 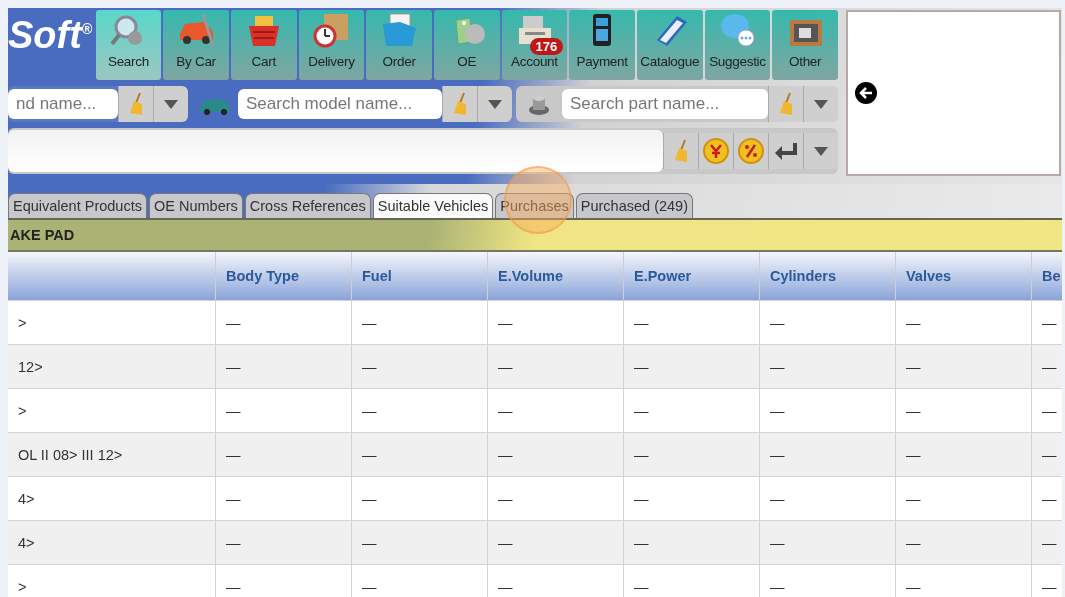 What do you see at coordinates (963, 276) in the screenshot?
I see `column-header: Valves` at bounding box center [963, 276].